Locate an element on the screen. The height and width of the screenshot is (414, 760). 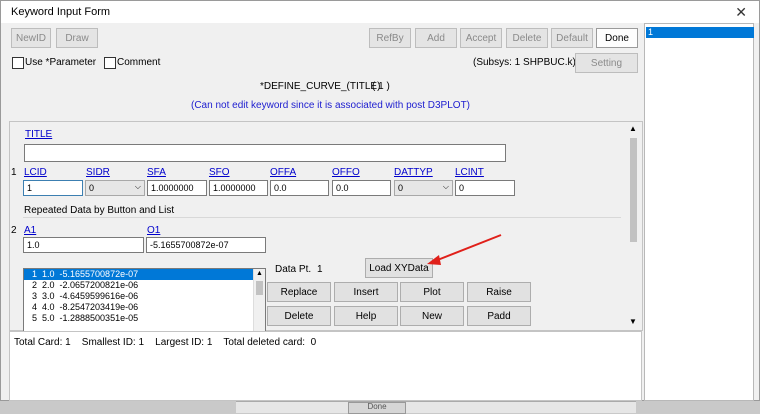
title-bar: Keyword Input Form ✕ is located at coordinates (380, 12).